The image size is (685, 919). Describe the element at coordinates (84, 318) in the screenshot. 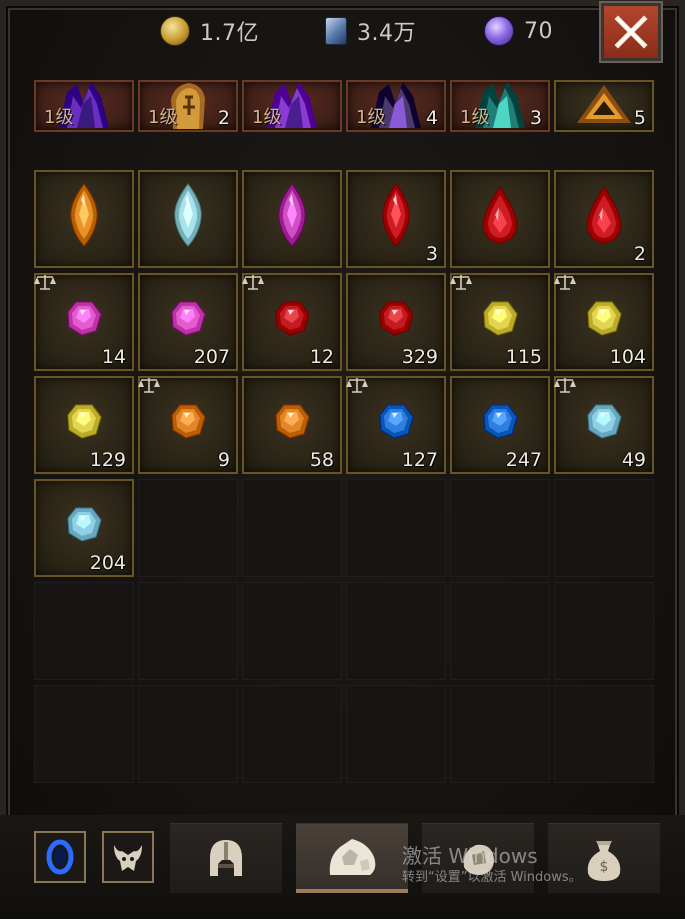

I see `pink-gem-icon` at that location.